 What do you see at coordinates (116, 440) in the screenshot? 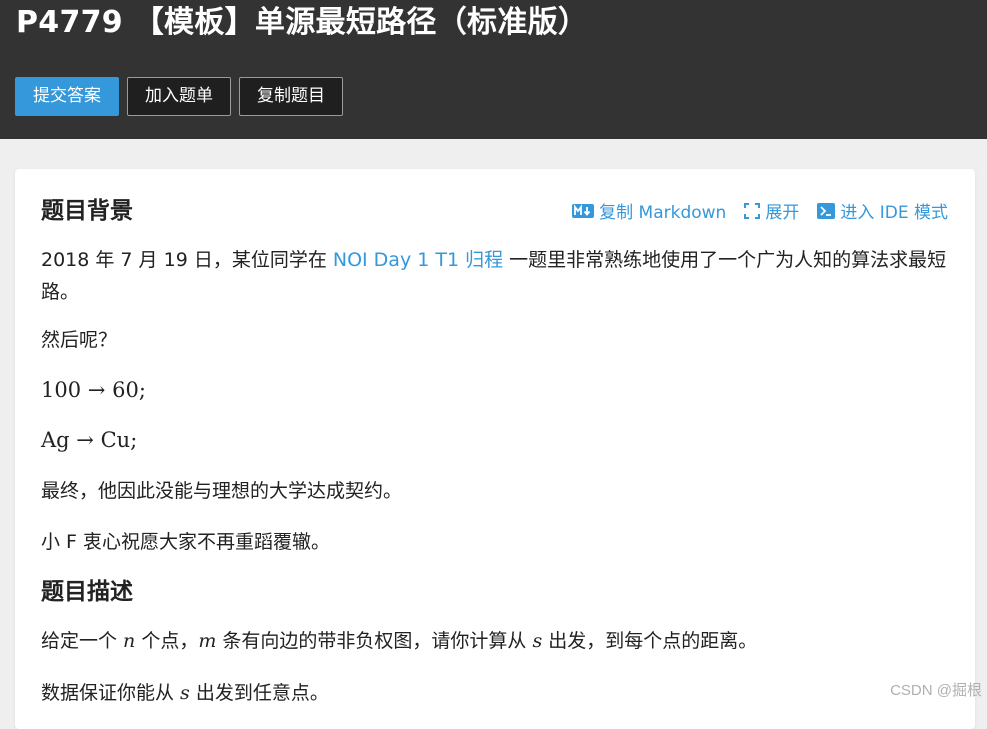
I see `formula-right-2: Cu` at bounding box center [116, 440].